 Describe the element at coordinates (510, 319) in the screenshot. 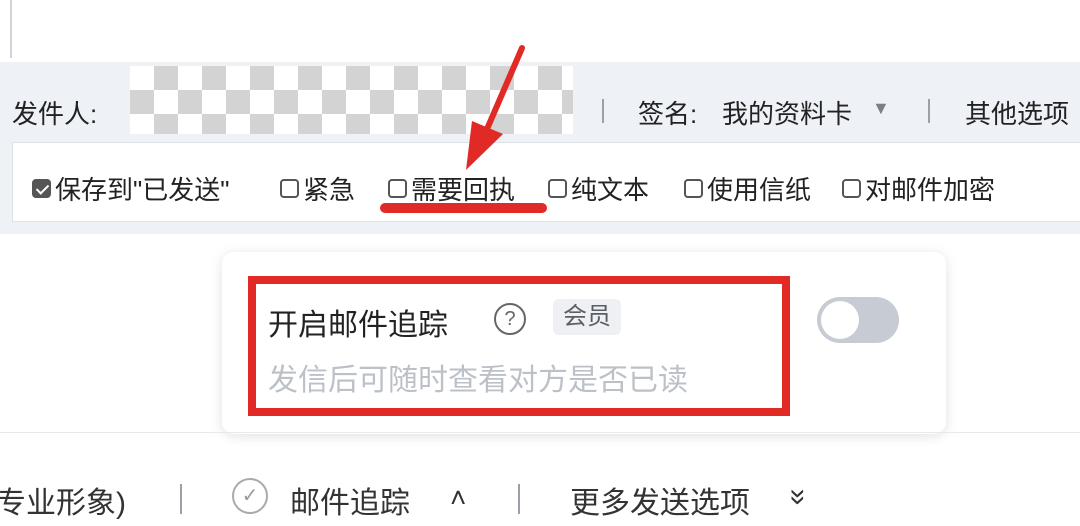

I see `help-icon: ?` at that location.